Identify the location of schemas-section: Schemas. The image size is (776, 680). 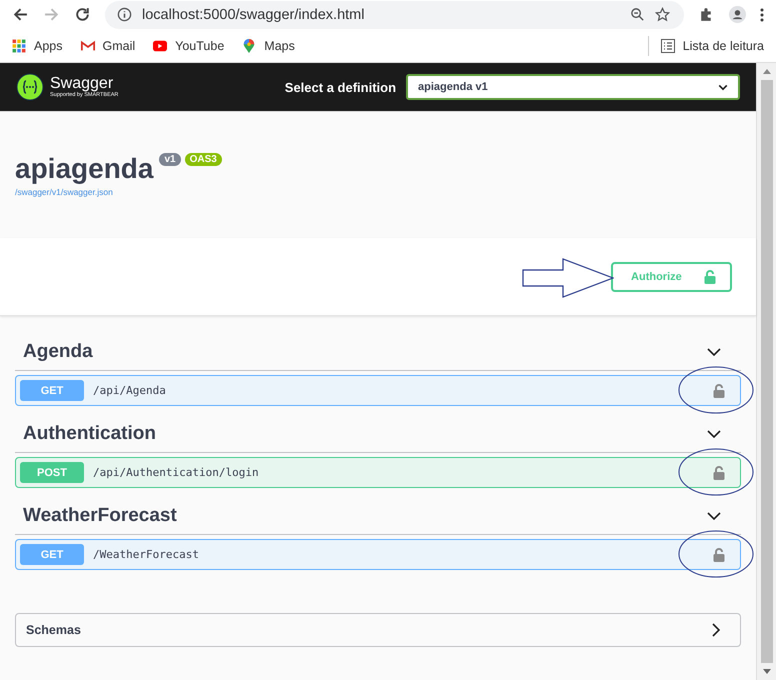
(378, 630).